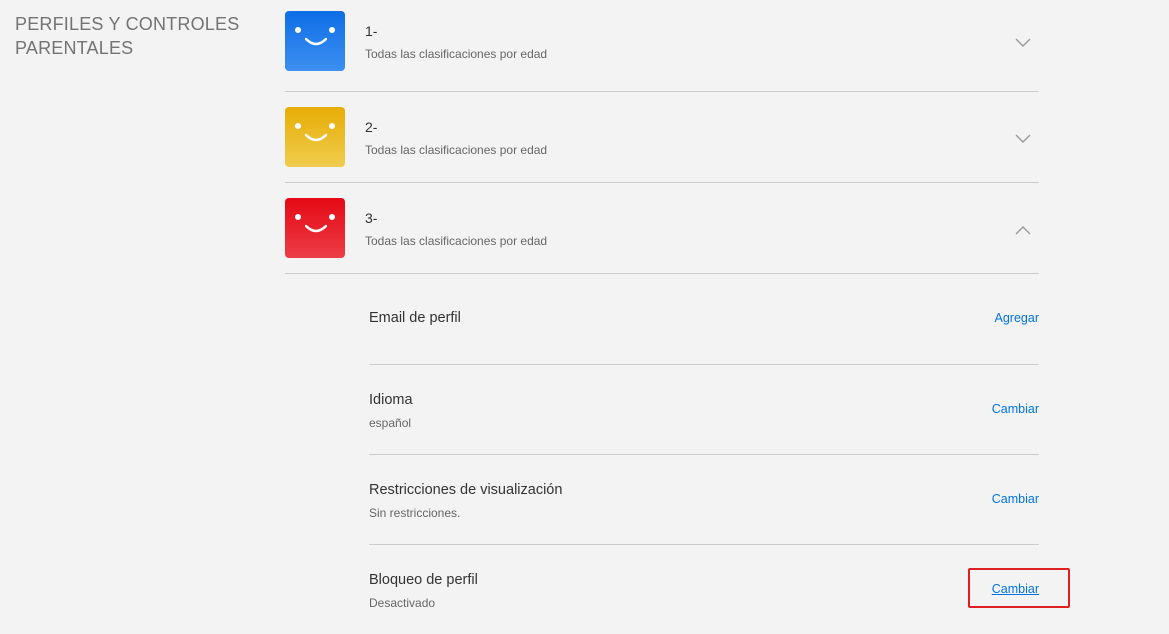 This screenshot has width=1169, height=634. I want to click on highlight-box, so click(1019, 588).